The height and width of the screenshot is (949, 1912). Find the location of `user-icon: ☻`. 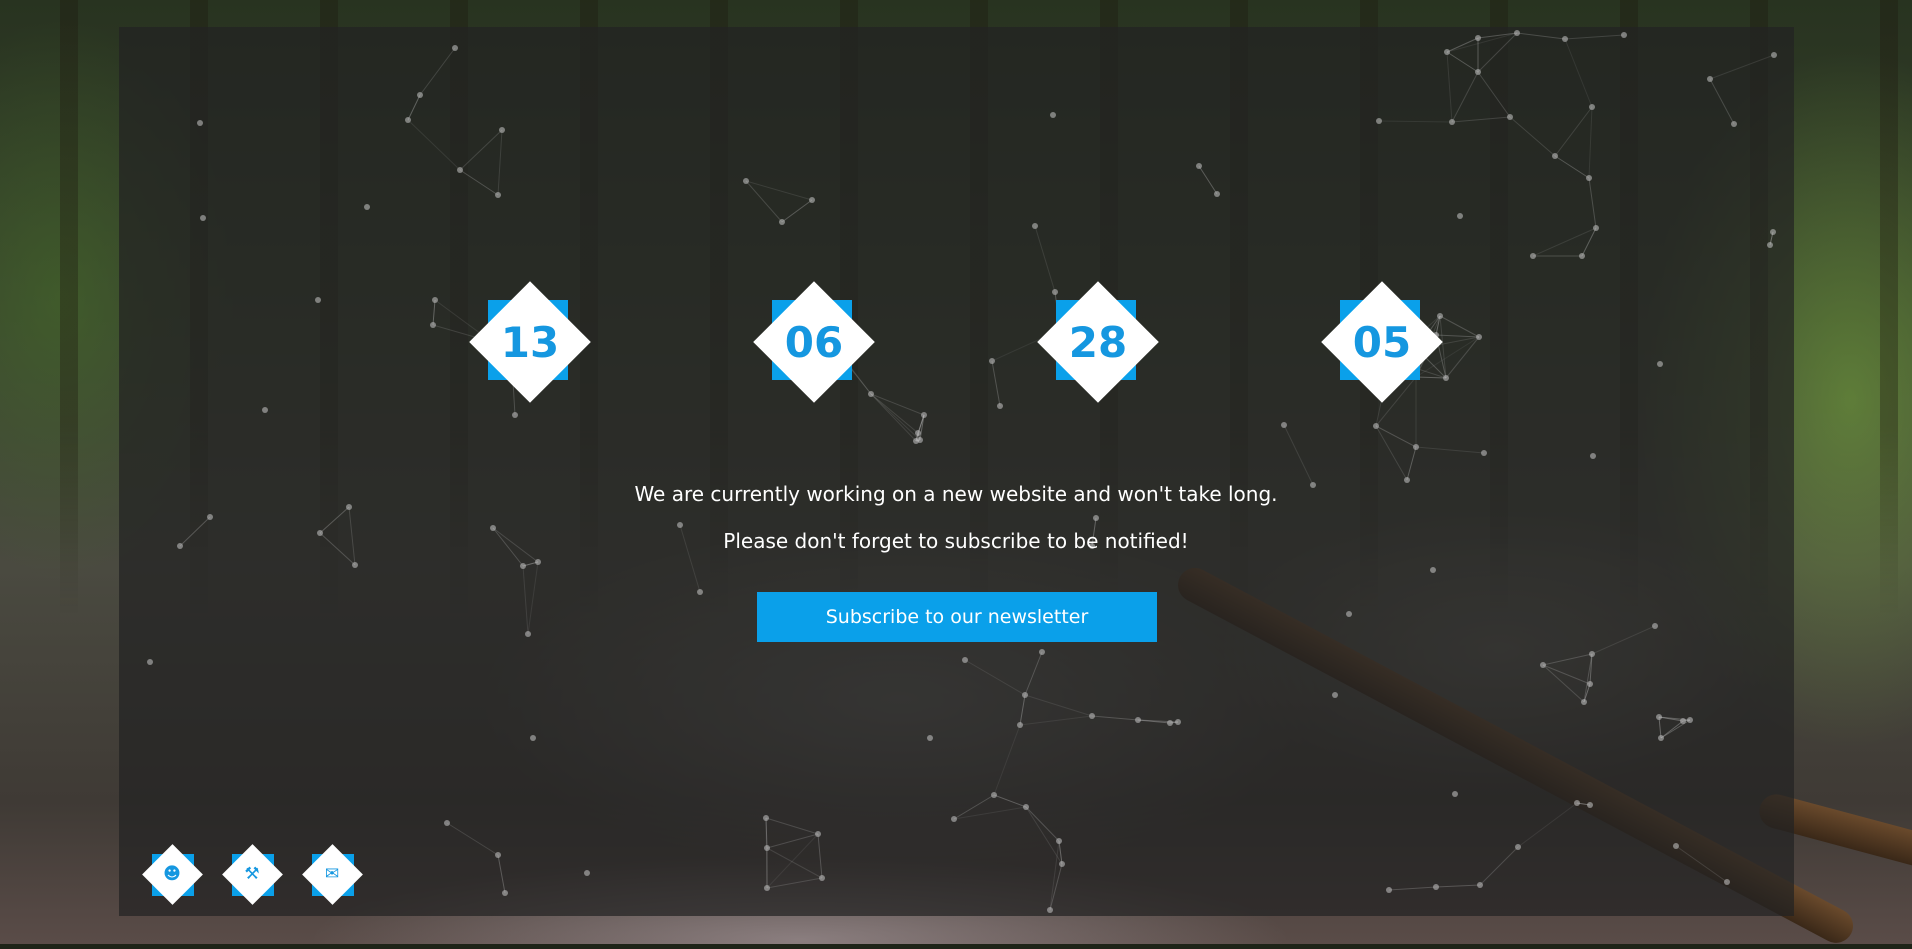

user-icon: ☻ is located at coordinates (172, 874).